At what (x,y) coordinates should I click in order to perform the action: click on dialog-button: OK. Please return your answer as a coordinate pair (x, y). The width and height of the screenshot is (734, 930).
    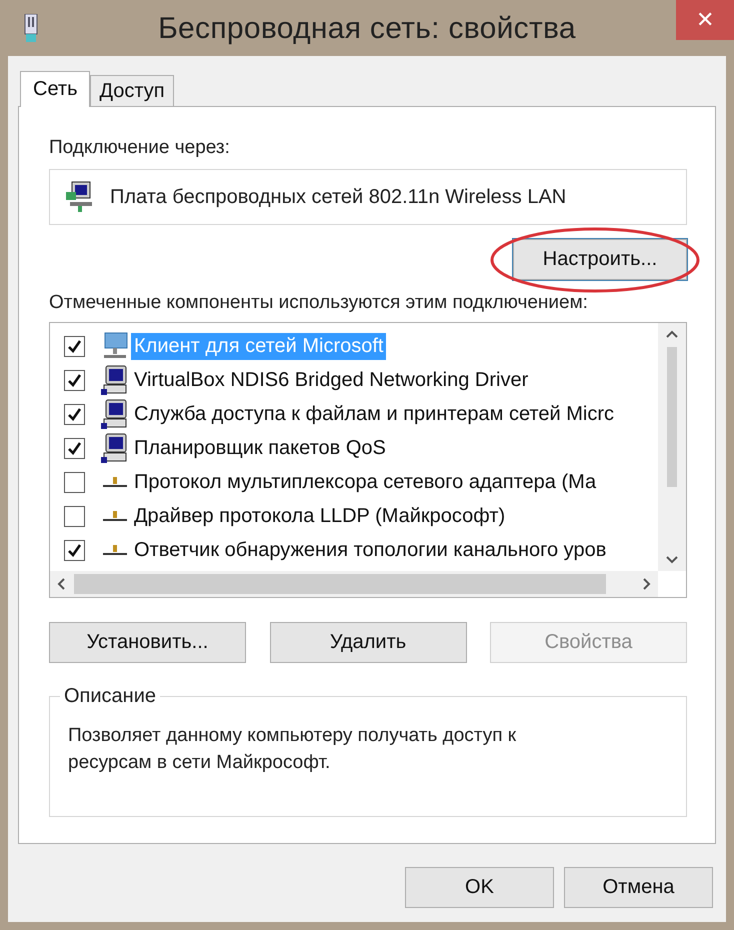
    Looking at the image, I should click on (479, 887).